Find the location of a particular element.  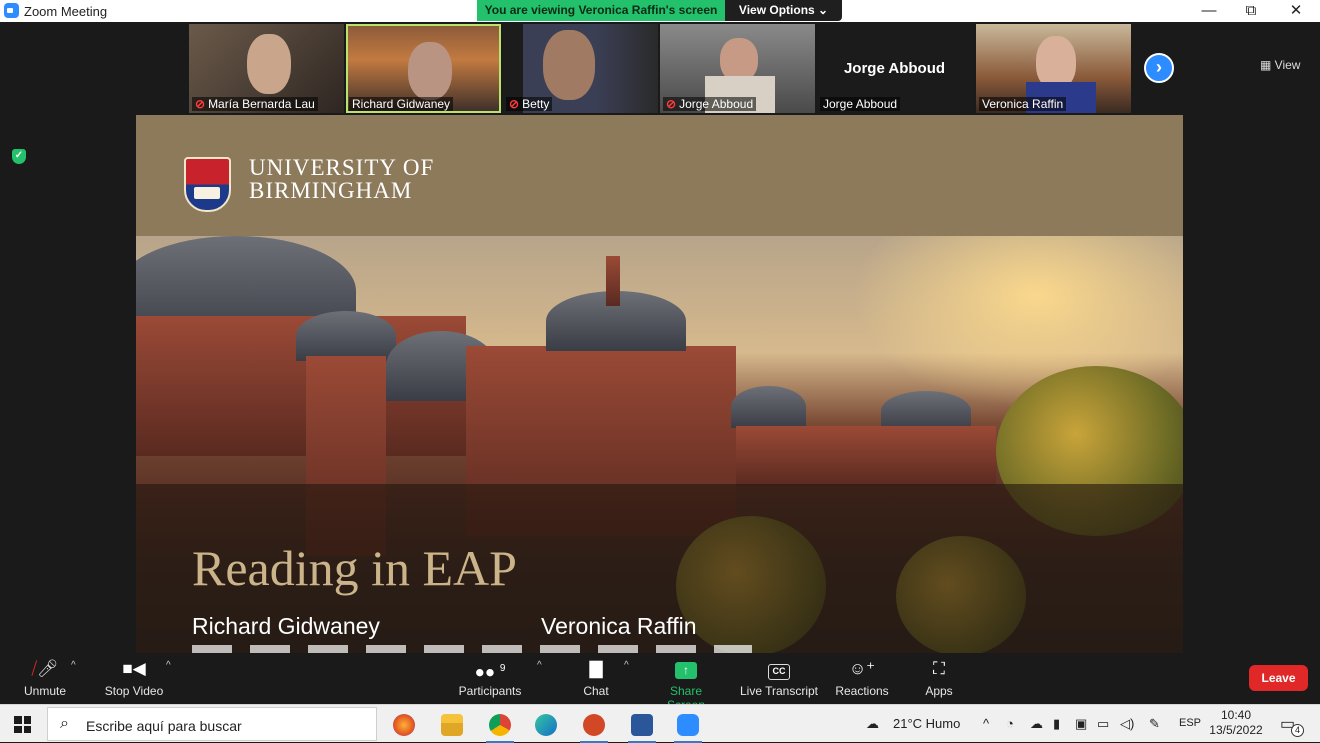

language-indicator: ESP is located at coordinates (1190, 723).